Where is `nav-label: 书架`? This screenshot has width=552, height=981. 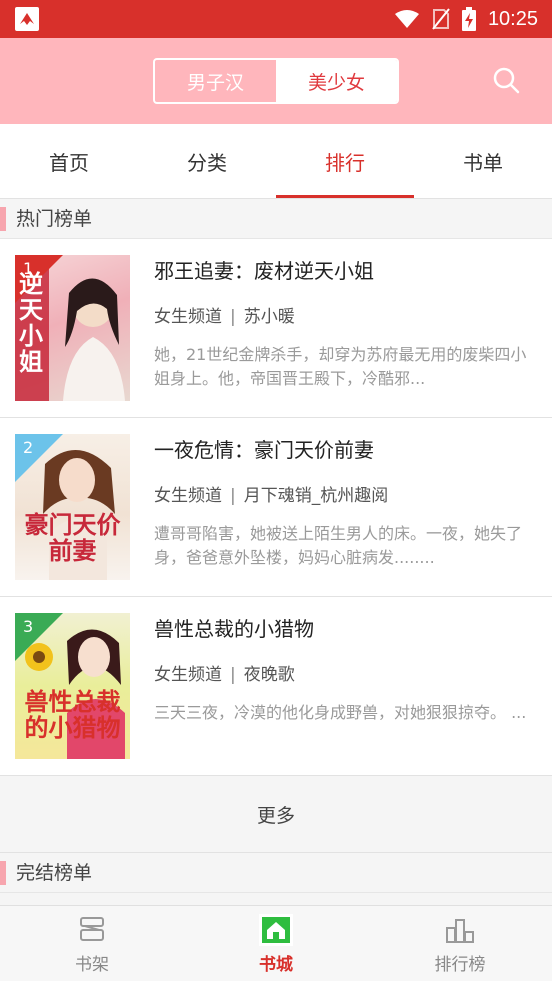
nav-label: 书架 is located at coordinates (92, 965).